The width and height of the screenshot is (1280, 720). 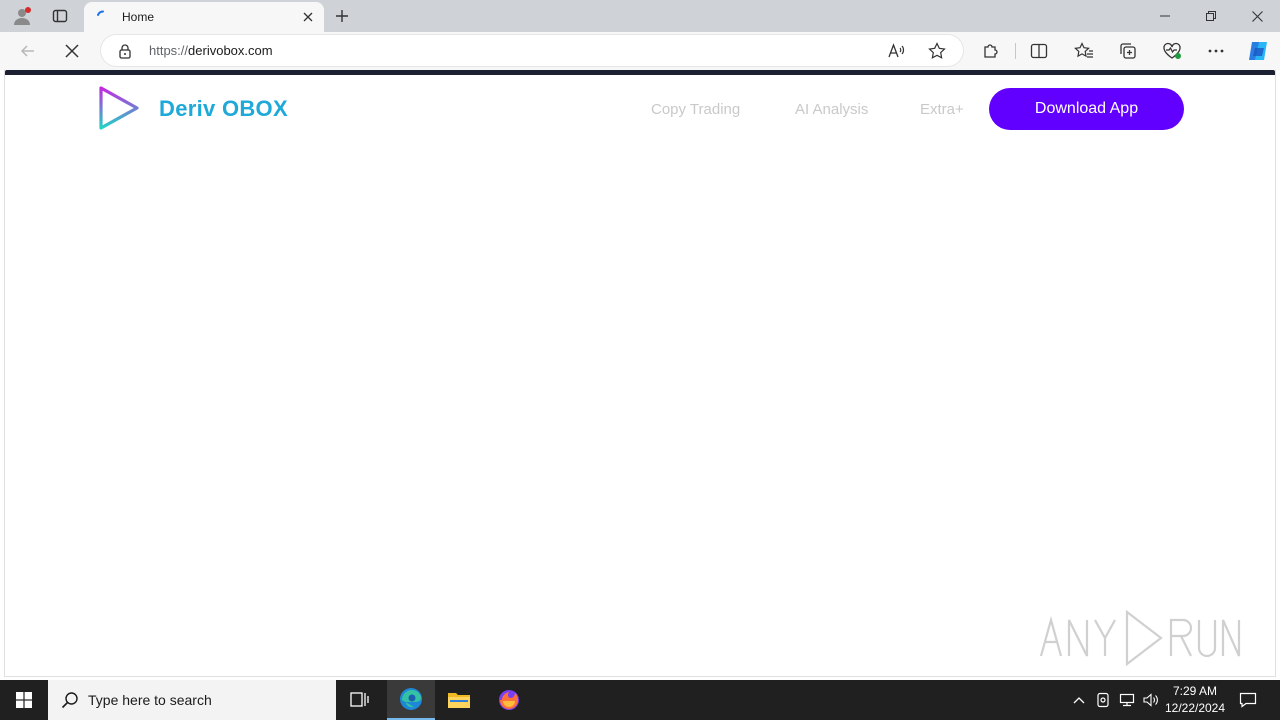 I want to click on tab-actions-icon, so click(x=60, y=16).